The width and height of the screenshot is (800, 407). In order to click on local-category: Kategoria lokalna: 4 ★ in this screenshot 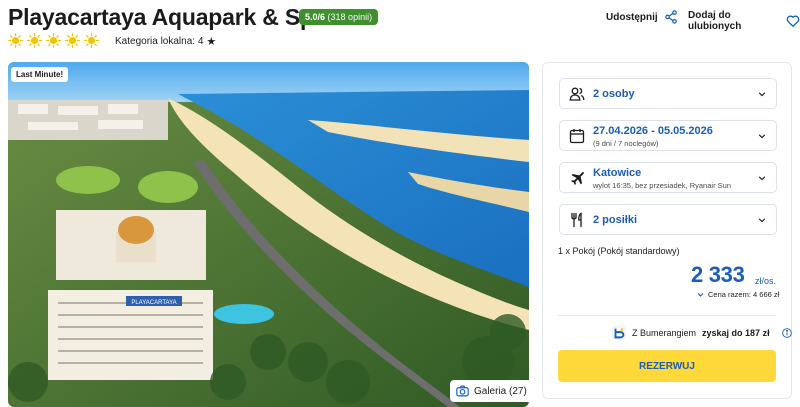, I will do `click(165, 41)`.